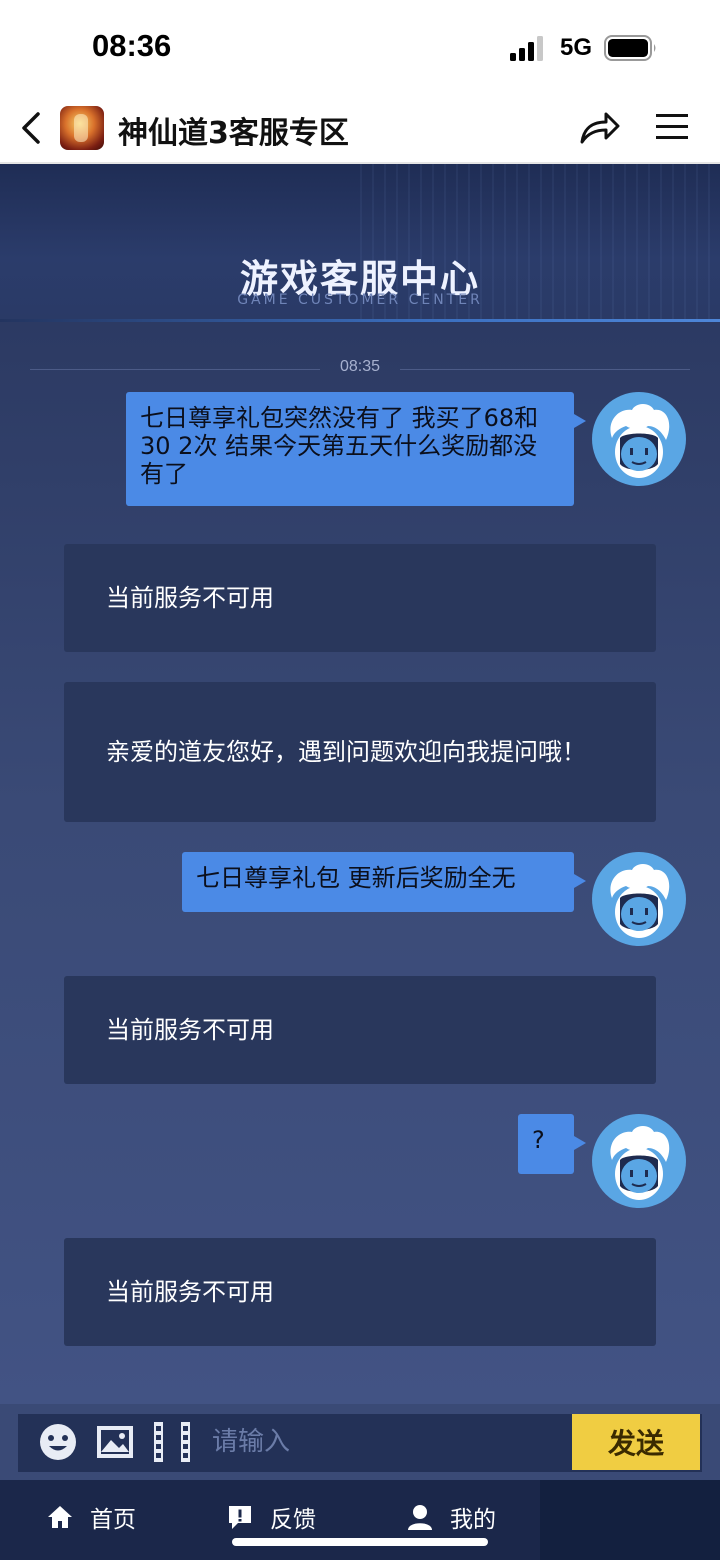 Image resolution: width=720 pixels, height=1560 pixels. Describe the element at coordinates (389, 1442) in the screenshot. I see `message-input` at that location.